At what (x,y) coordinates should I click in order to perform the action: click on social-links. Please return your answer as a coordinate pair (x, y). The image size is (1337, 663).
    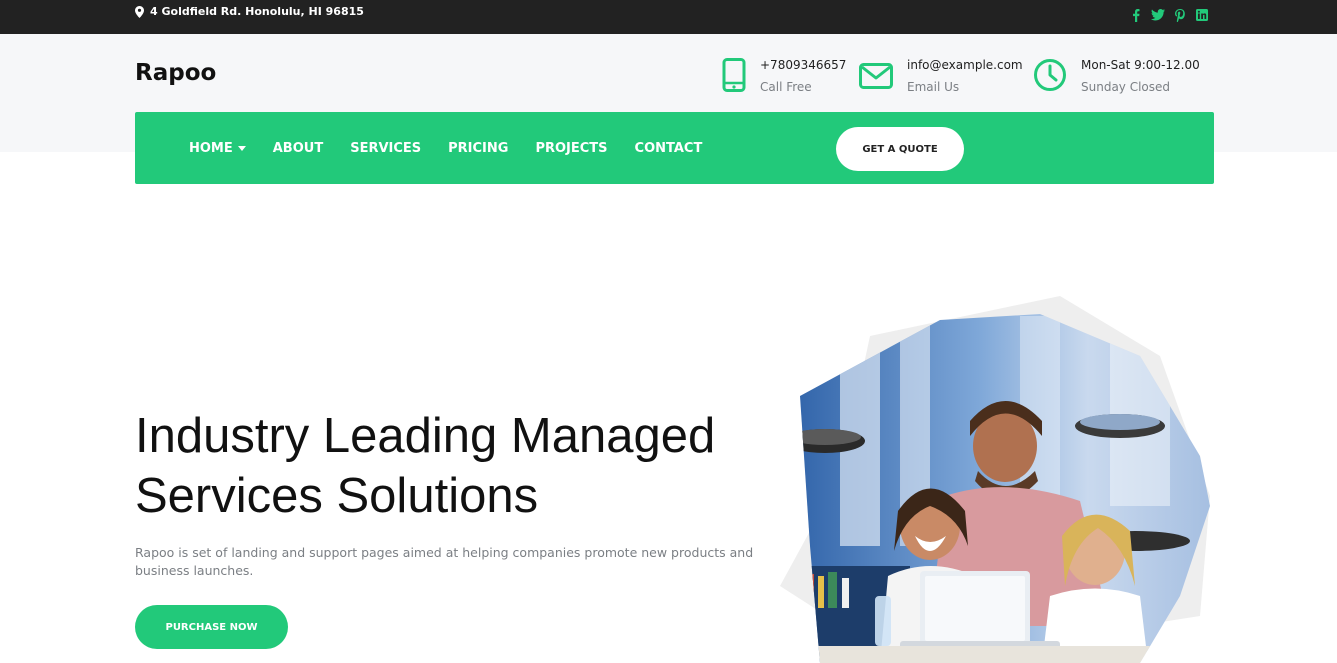
    Looking at the image, I should click on (1169, 15).